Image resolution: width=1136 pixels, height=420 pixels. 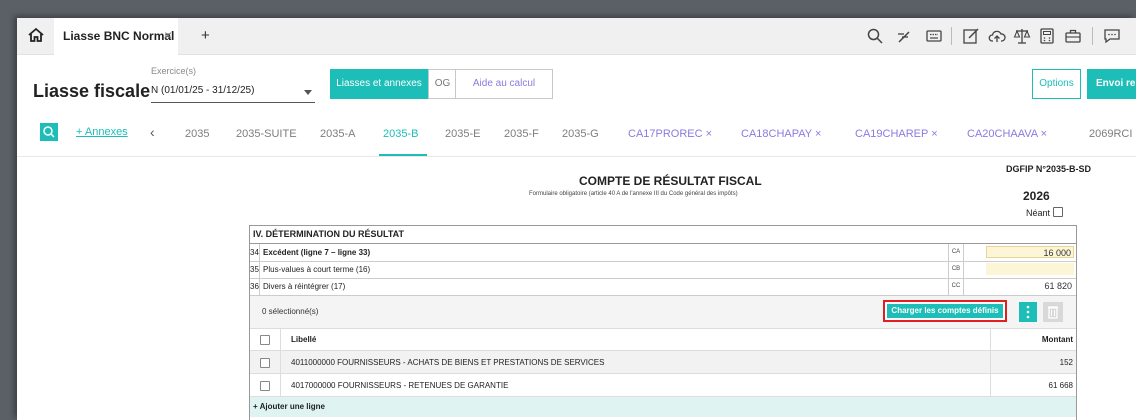 I want to click on row-label: Divers à réintégrer (17), so click(x=304, y=286).